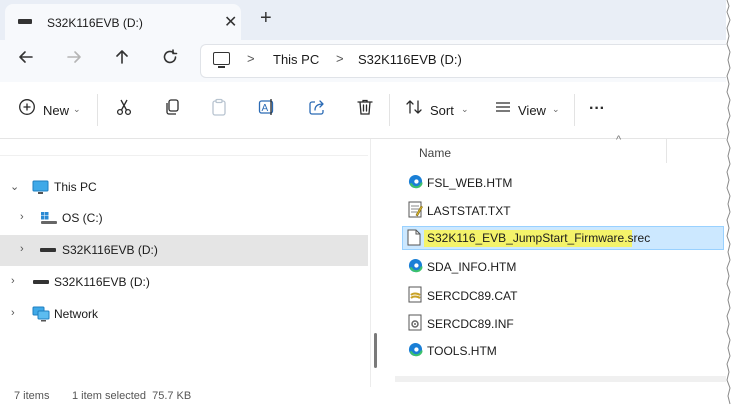  I want to click on file-row-selected: S32K116_EVB_JumpStart_Firmware.srec, so click(564, 238).